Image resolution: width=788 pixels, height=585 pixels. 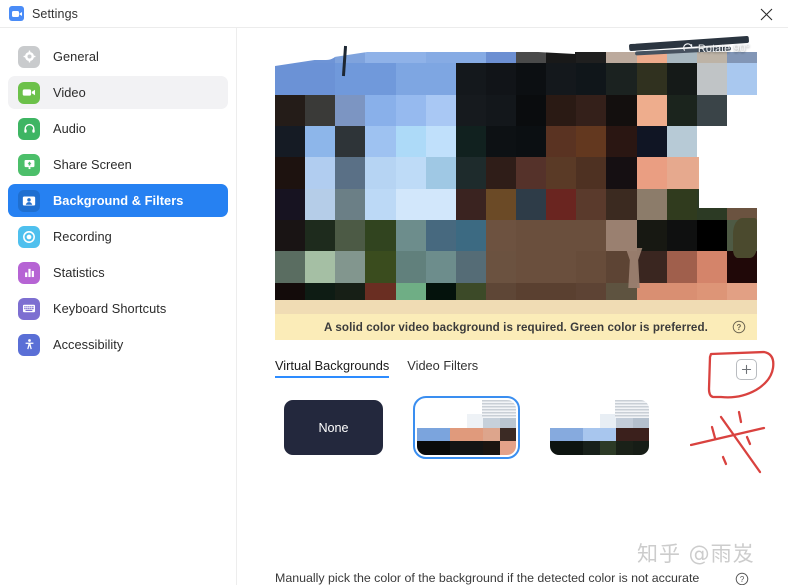 I want to click on close-button, so click(x=766, y=14).